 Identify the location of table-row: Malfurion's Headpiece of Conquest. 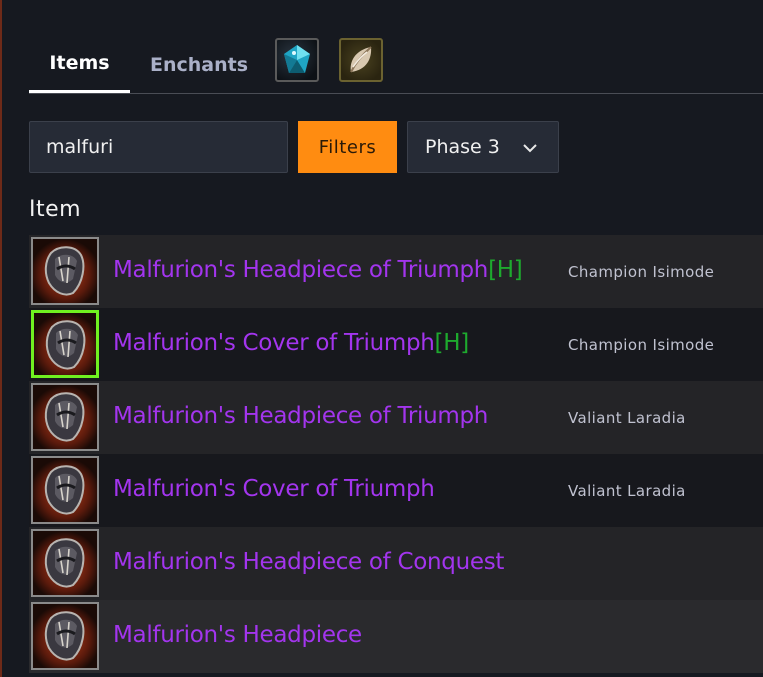
(396, 563).